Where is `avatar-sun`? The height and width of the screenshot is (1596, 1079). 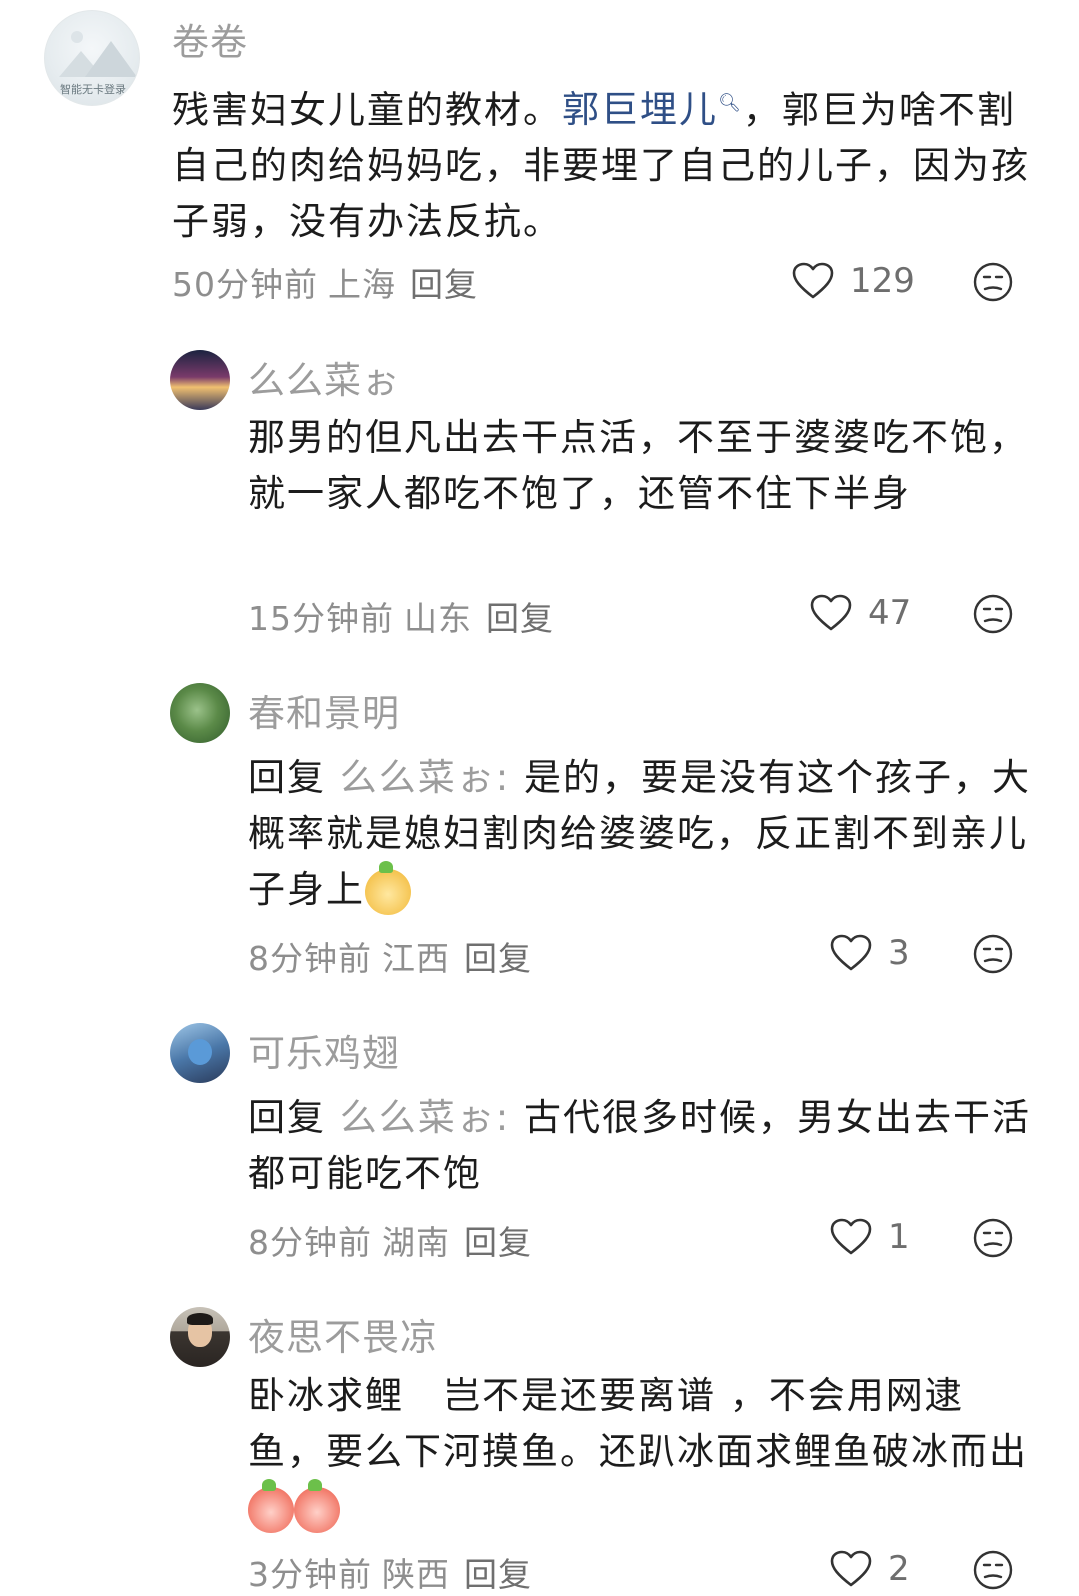
avatar-sun is located at coordinates (77, 37).